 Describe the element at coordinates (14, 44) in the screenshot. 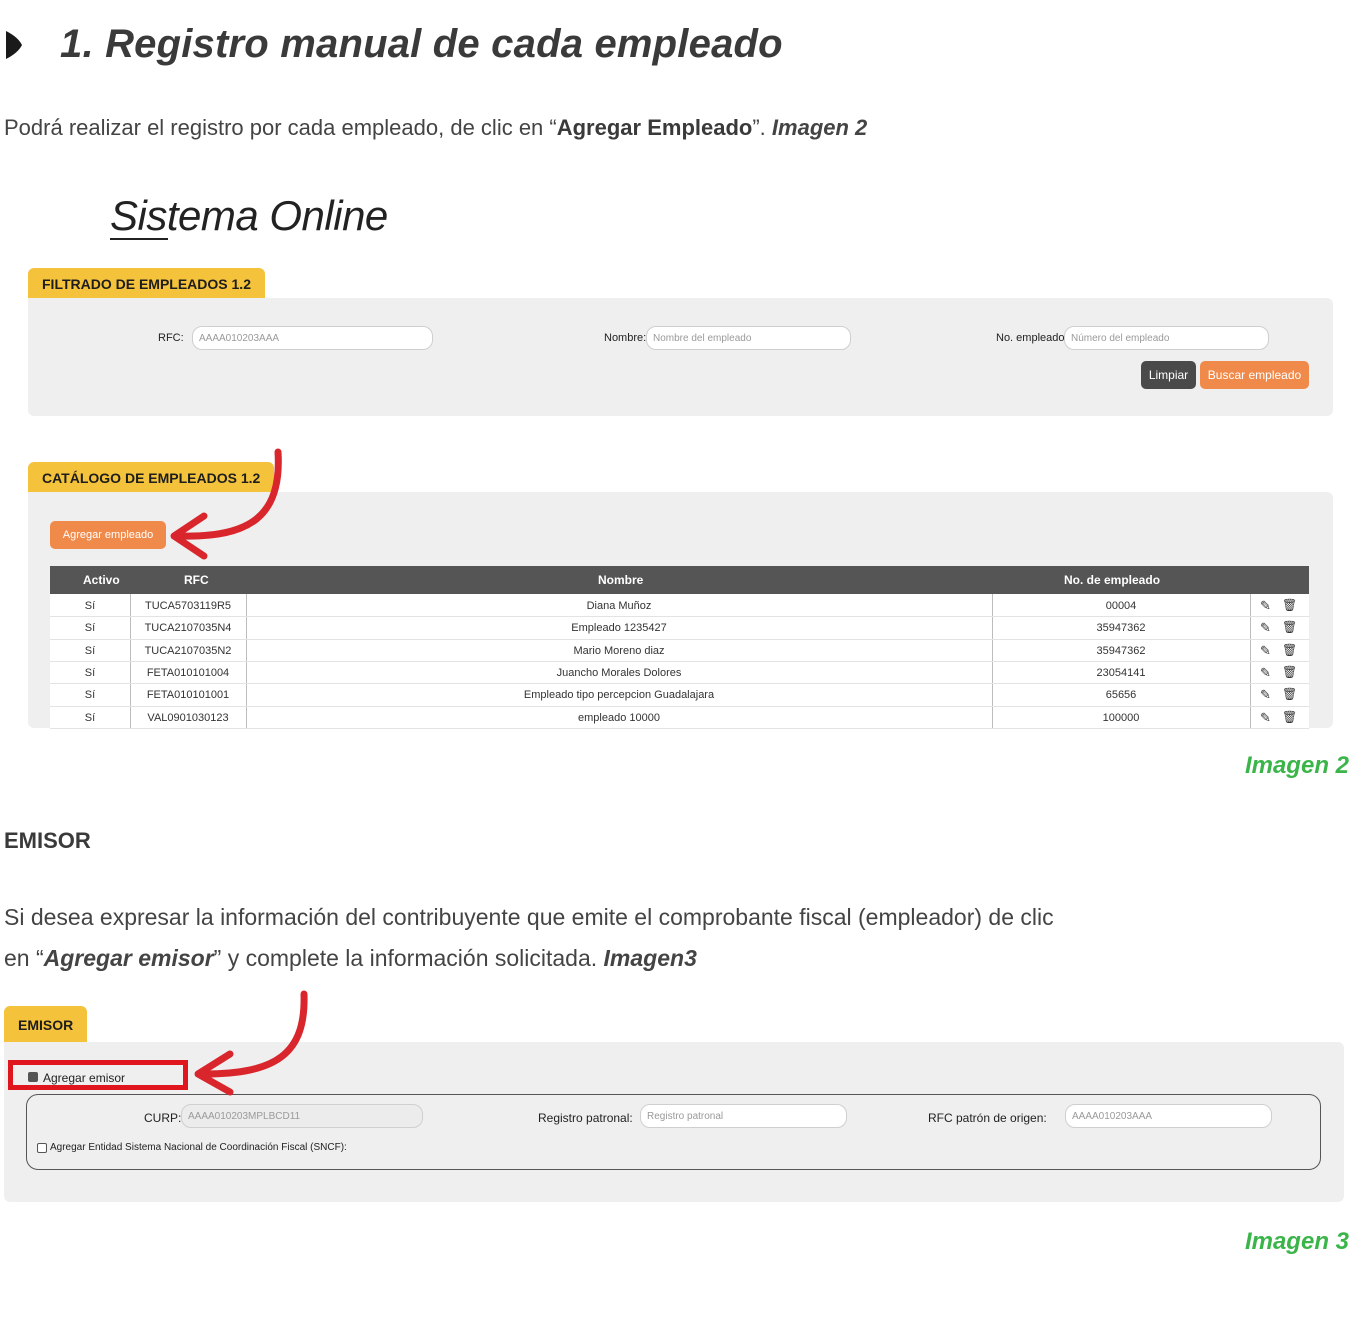

I see `play-bullet-icon` at that location.